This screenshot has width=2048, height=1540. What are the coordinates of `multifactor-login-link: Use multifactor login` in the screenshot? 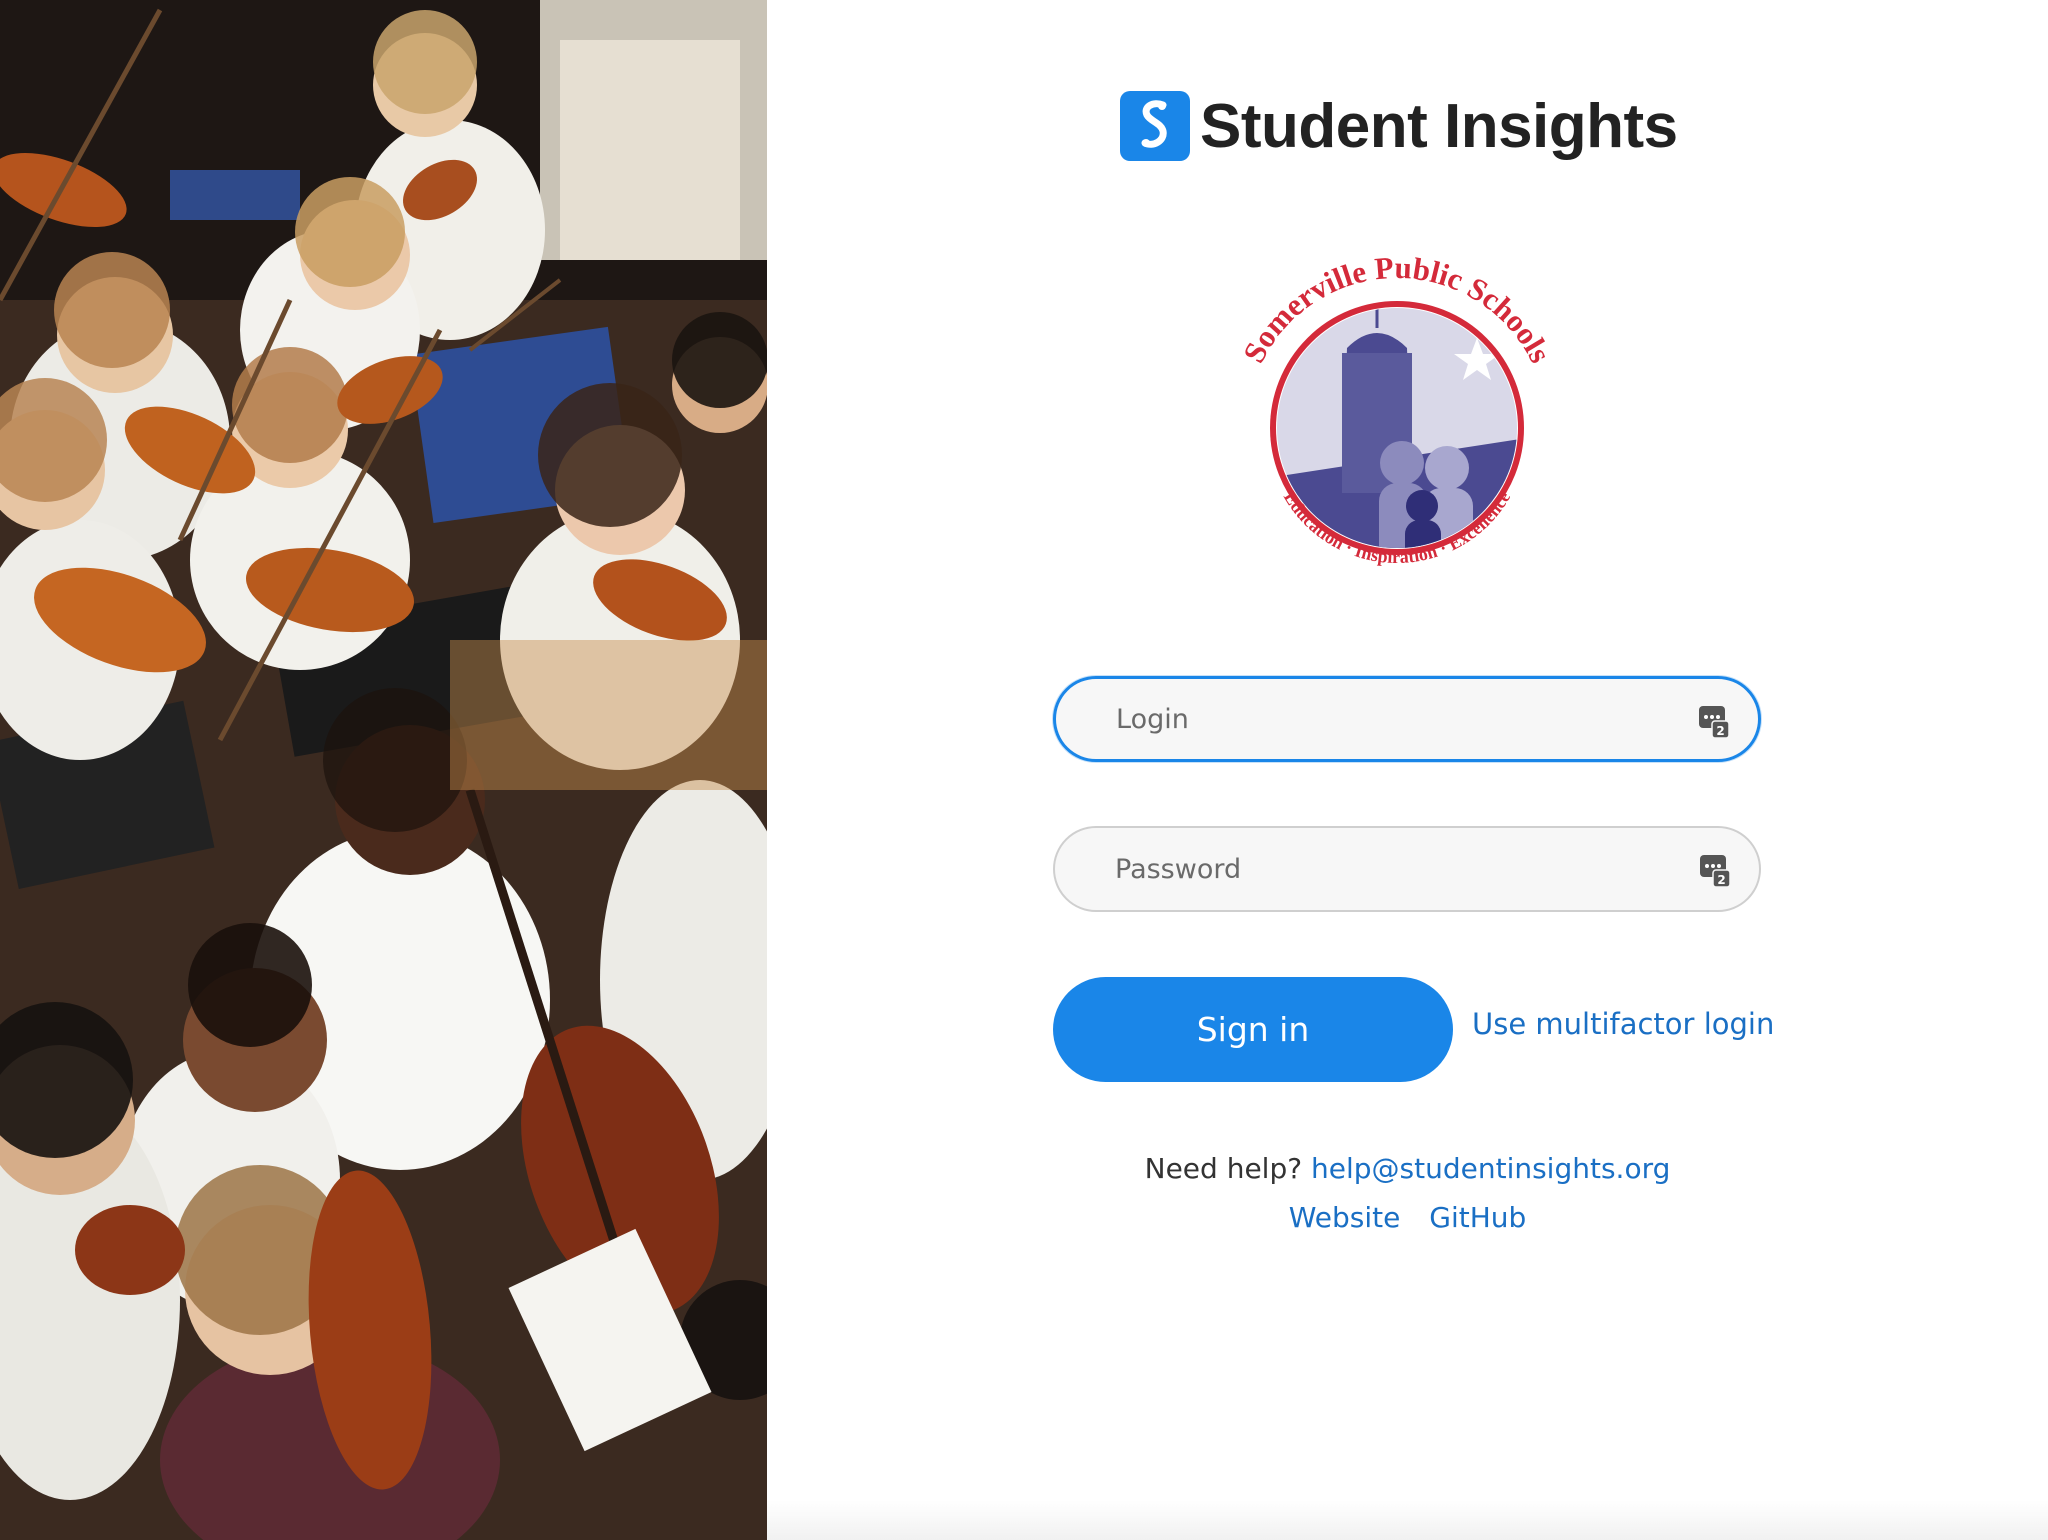 It's located at (1623, 1024).